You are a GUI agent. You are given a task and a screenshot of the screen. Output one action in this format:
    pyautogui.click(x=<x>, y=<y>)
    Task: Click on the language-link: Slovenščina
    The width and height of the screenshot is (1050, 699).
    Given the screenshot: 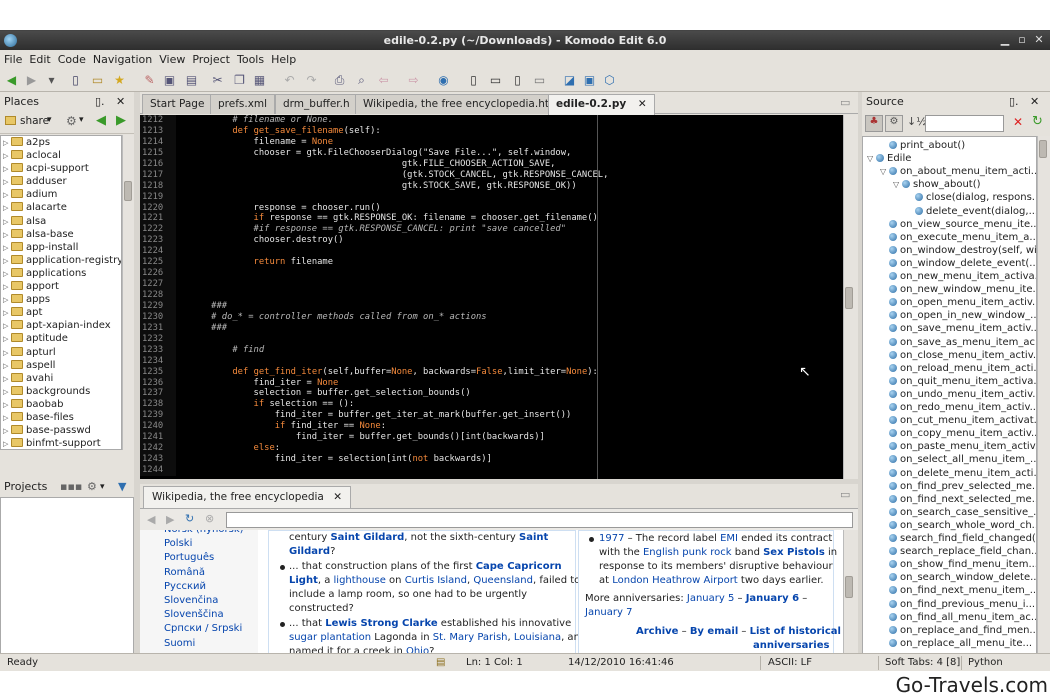 What is the action you would take?
    pyautogui.click(x=194, y=614)
    